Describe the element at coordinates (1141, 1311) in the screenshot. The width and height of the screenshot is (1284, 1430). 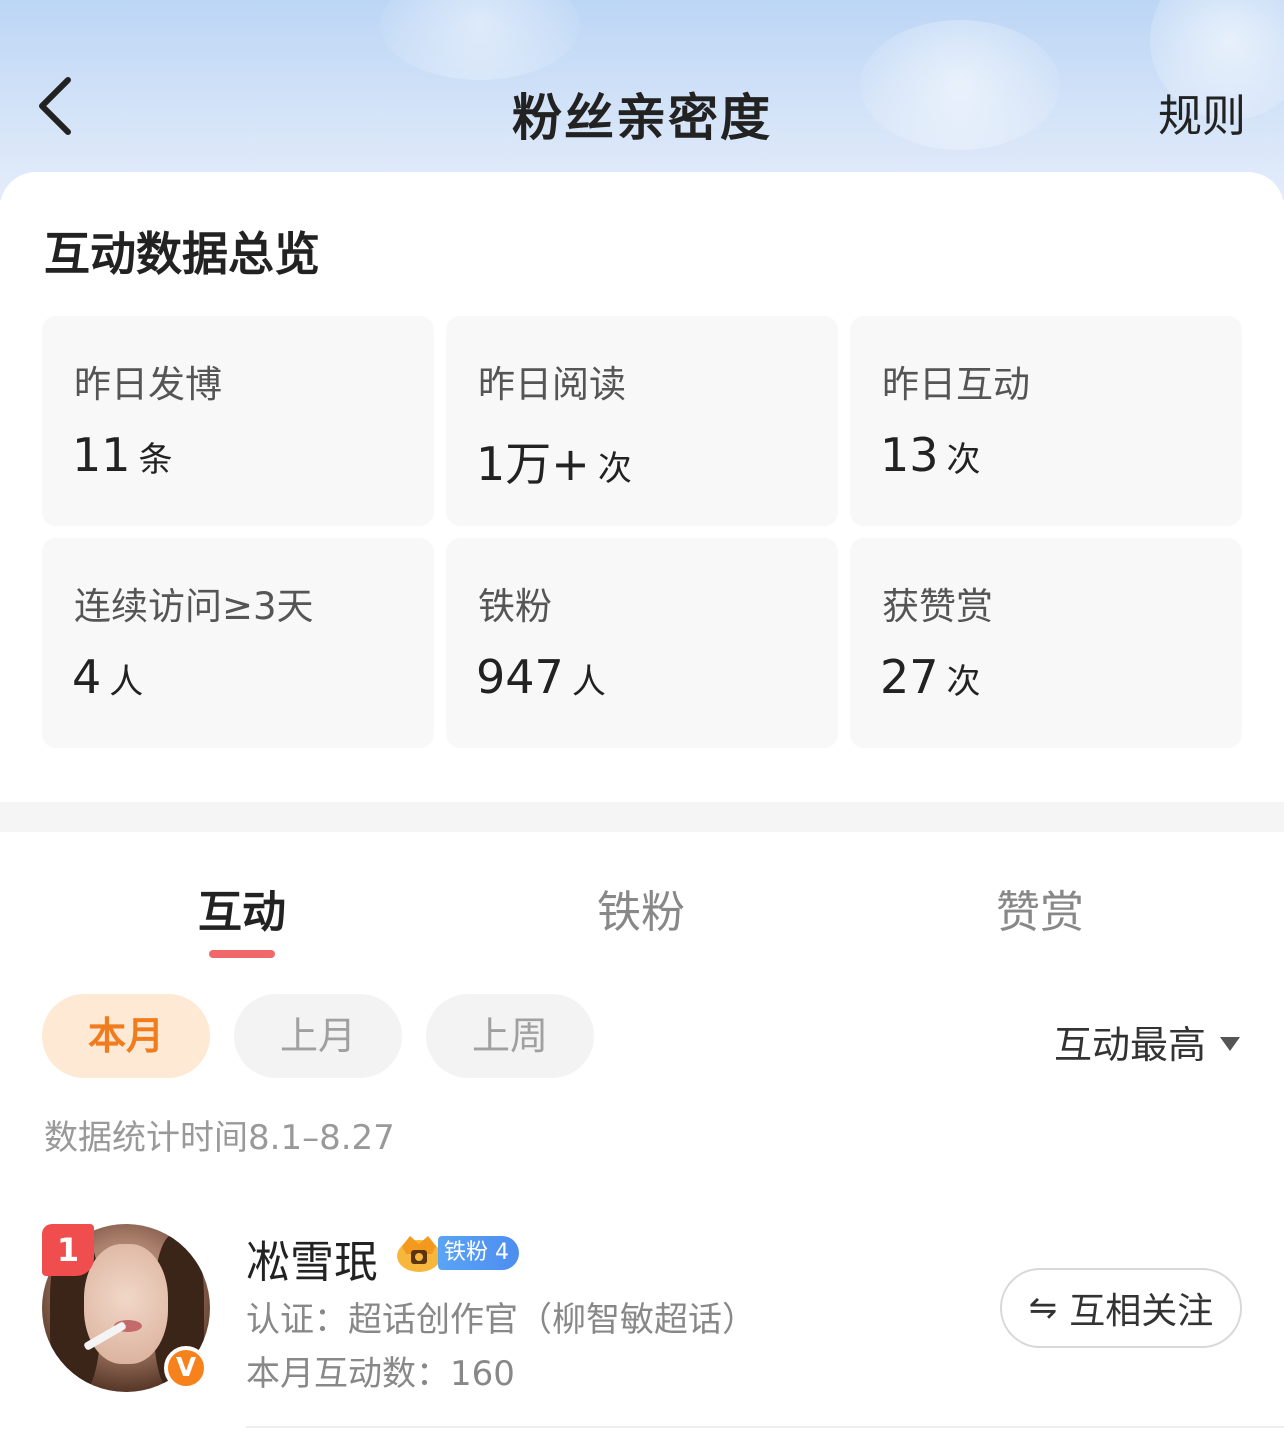
I see `follow-label: 互相关注` at that location.